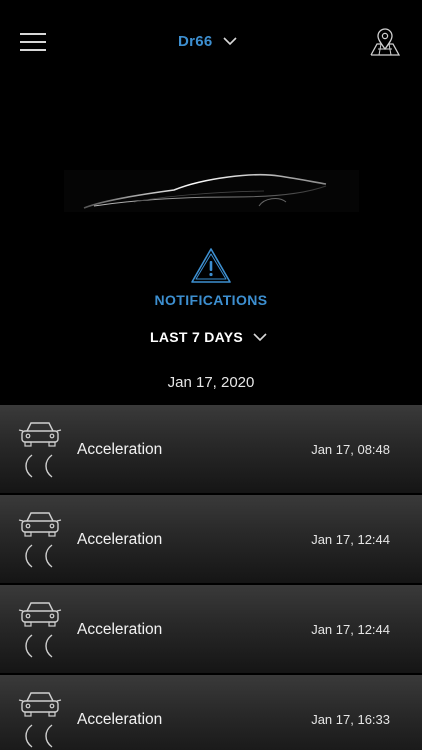 This screenshot has height=750, width=422. What do you see at coordinates (33, 43) in the screenshot?
I see `hamburger-menu-icon` at bounding box center [33, 43].